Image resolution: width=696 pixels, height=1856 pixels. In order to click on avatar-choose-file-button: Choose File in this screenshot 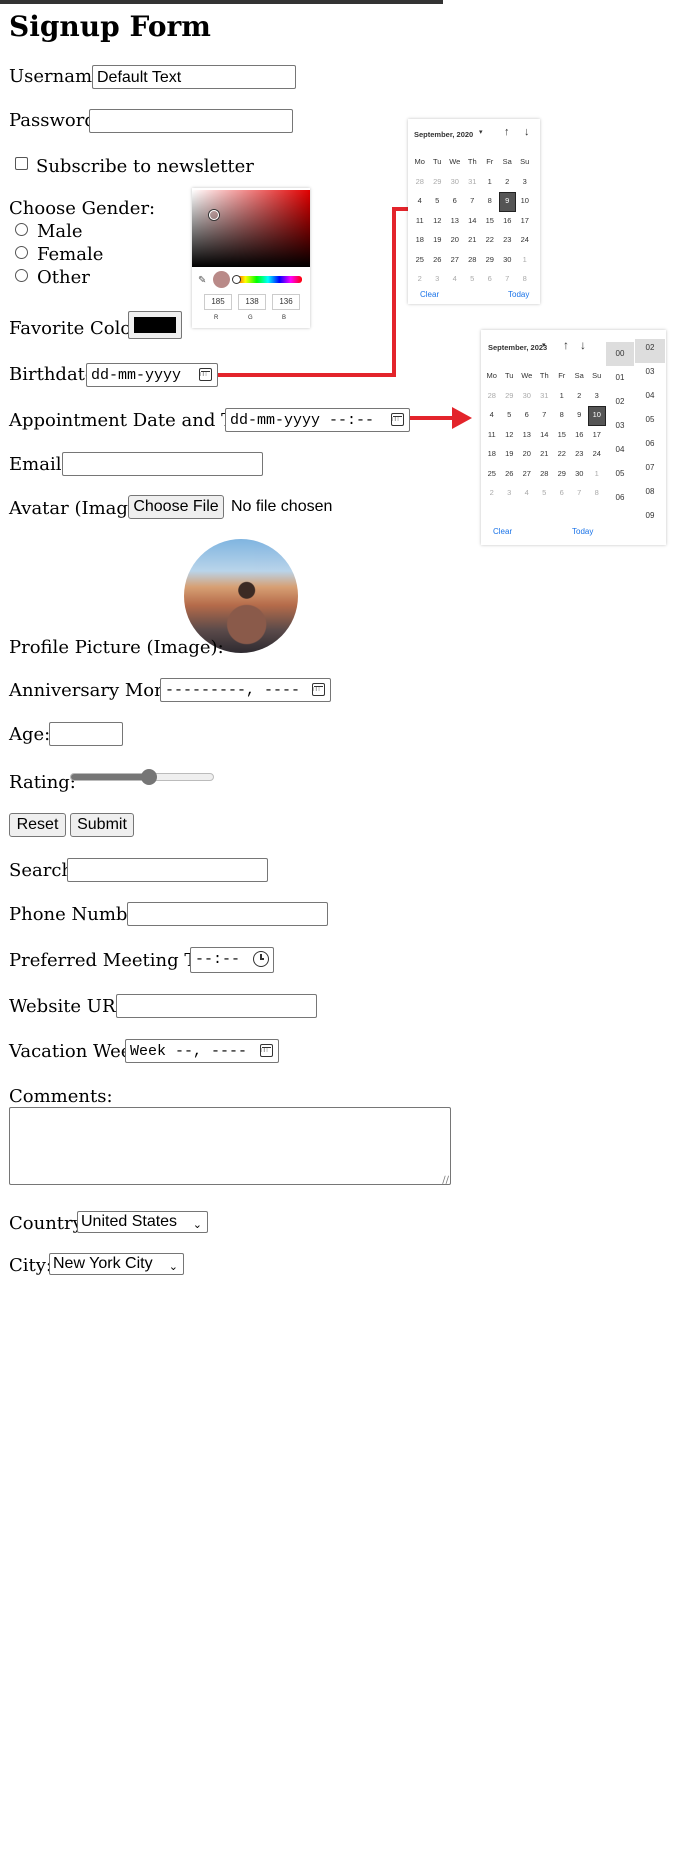, I will do `click(176, 507)`.